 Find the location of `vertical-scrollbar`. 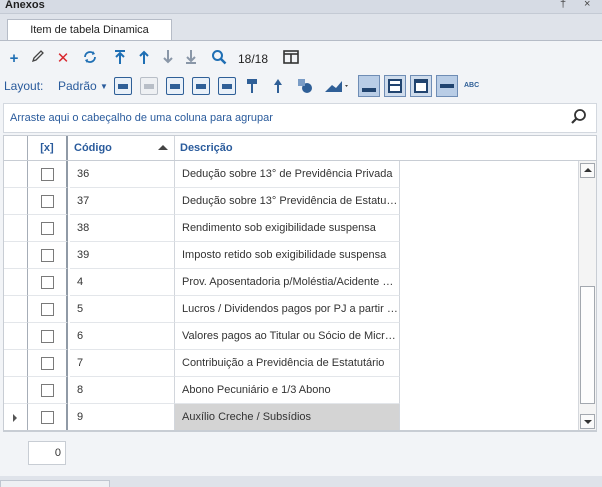

vertical-scrollbar is located at coordinates (587, 295).